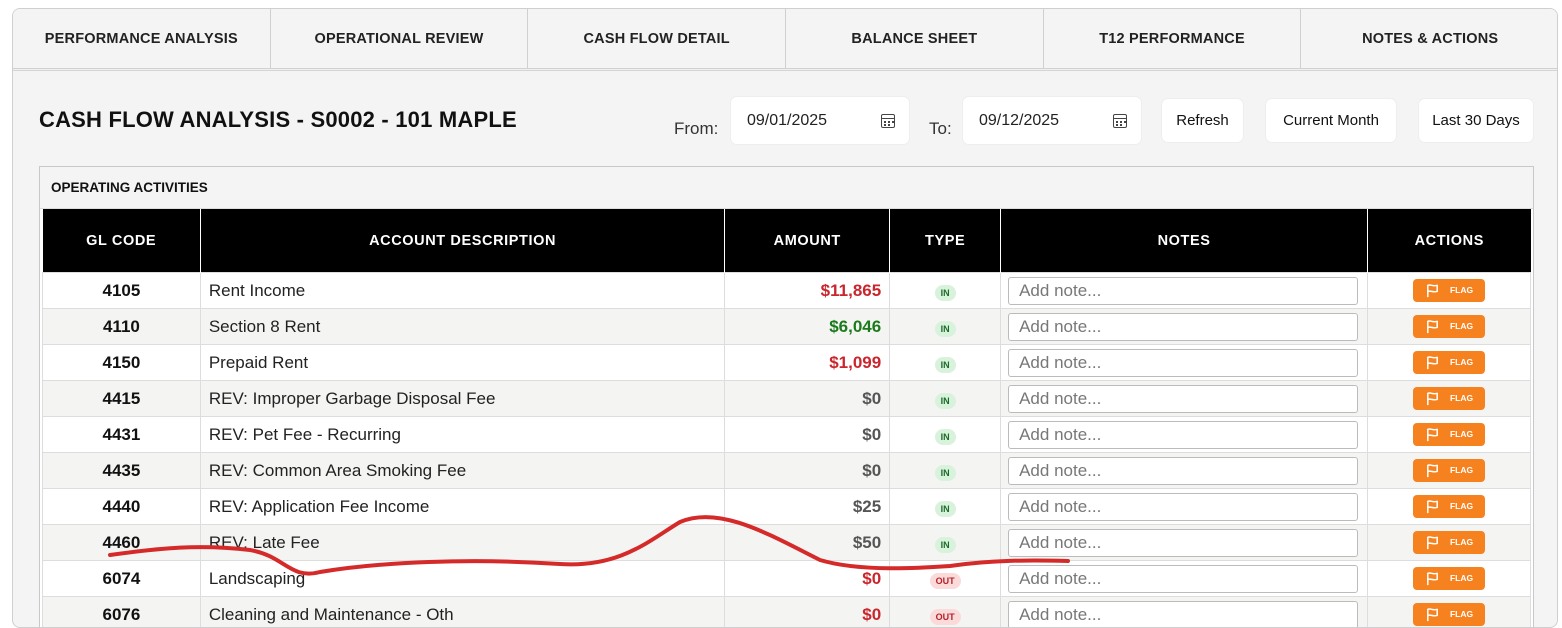  What do you see at coordinates (1202, 120) in the screenshot?
I see `refresh-button: Refresh` at bounding box center [1202, 120].